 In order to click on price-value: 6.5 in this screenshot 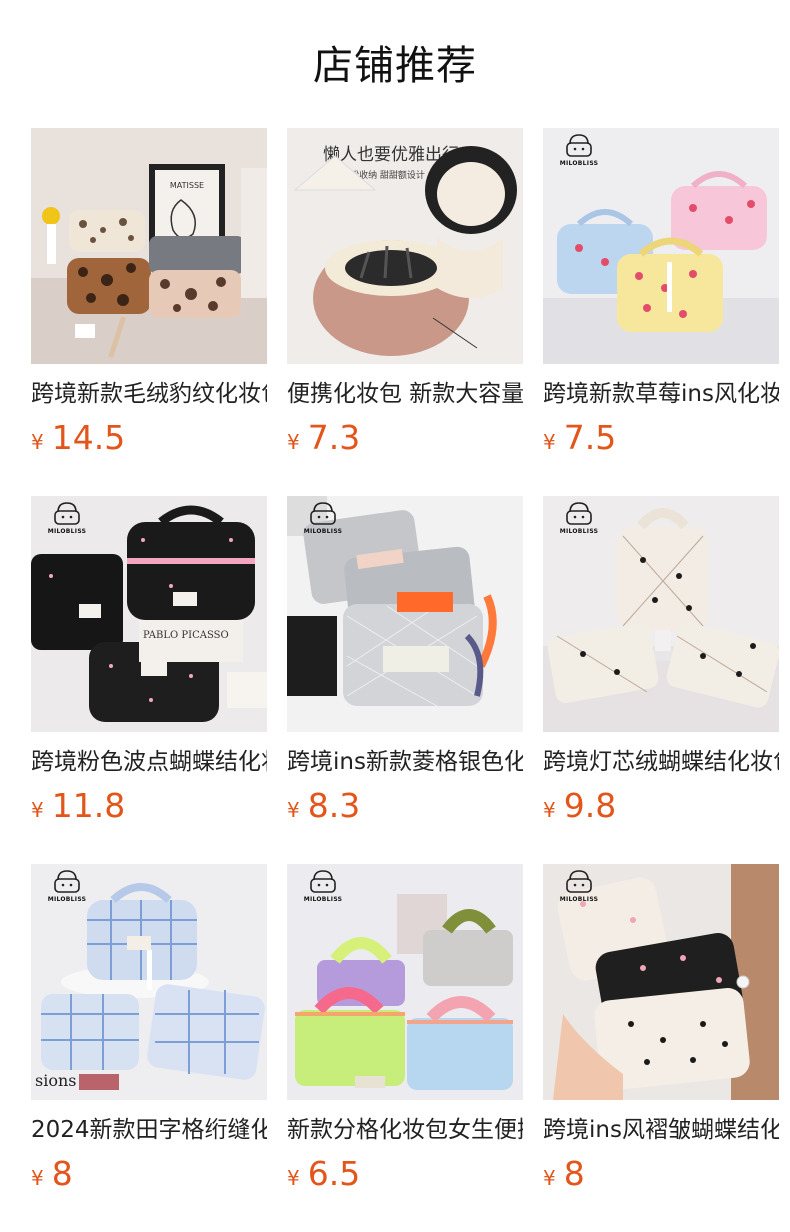, I will do `click(334, 1173)`.